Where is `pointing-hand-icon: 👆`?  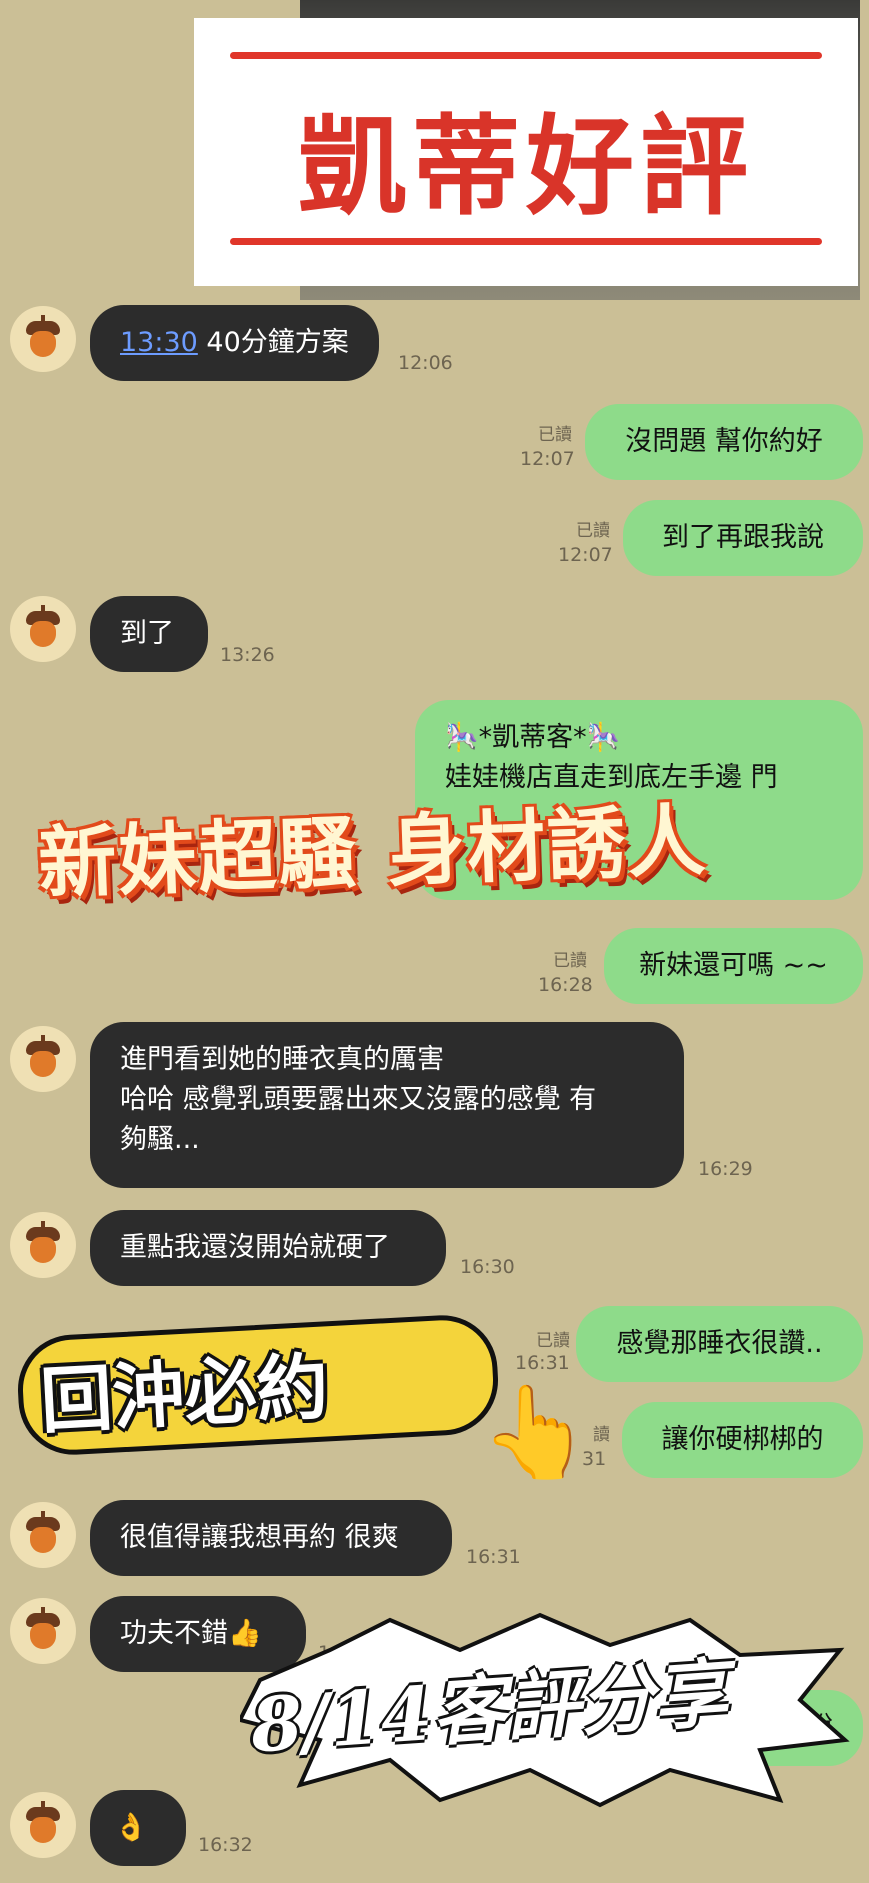
pointing-hand-icon: 👆 is located at coordinates (536, 1432).